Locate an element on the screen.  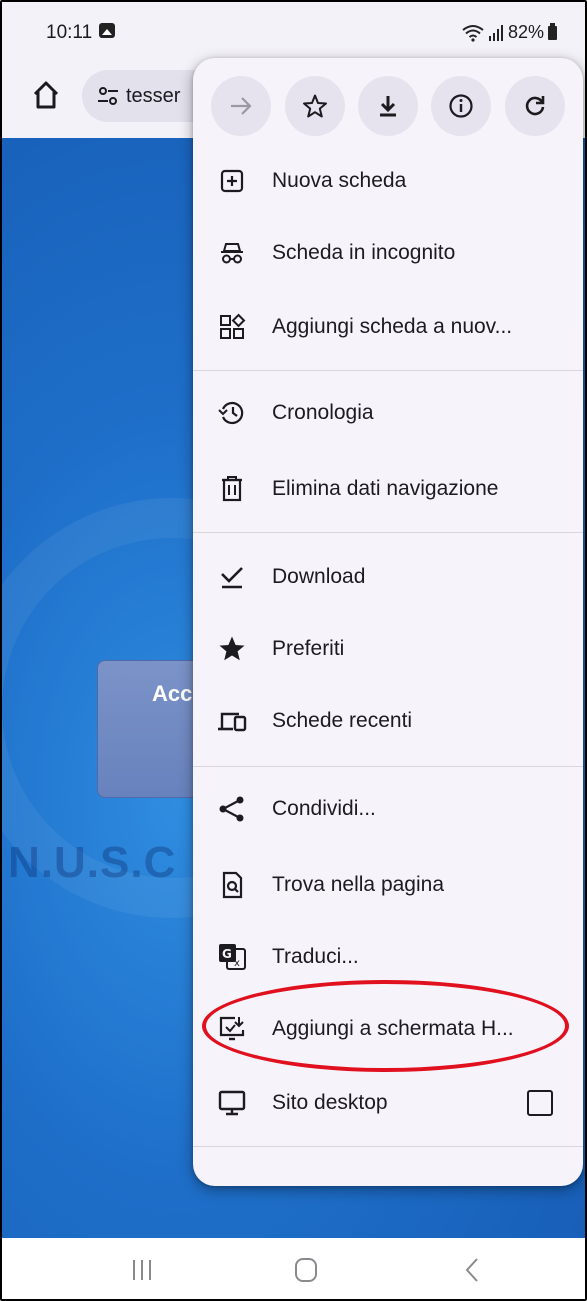
svg-text: x is located at coordinates (237, 963).